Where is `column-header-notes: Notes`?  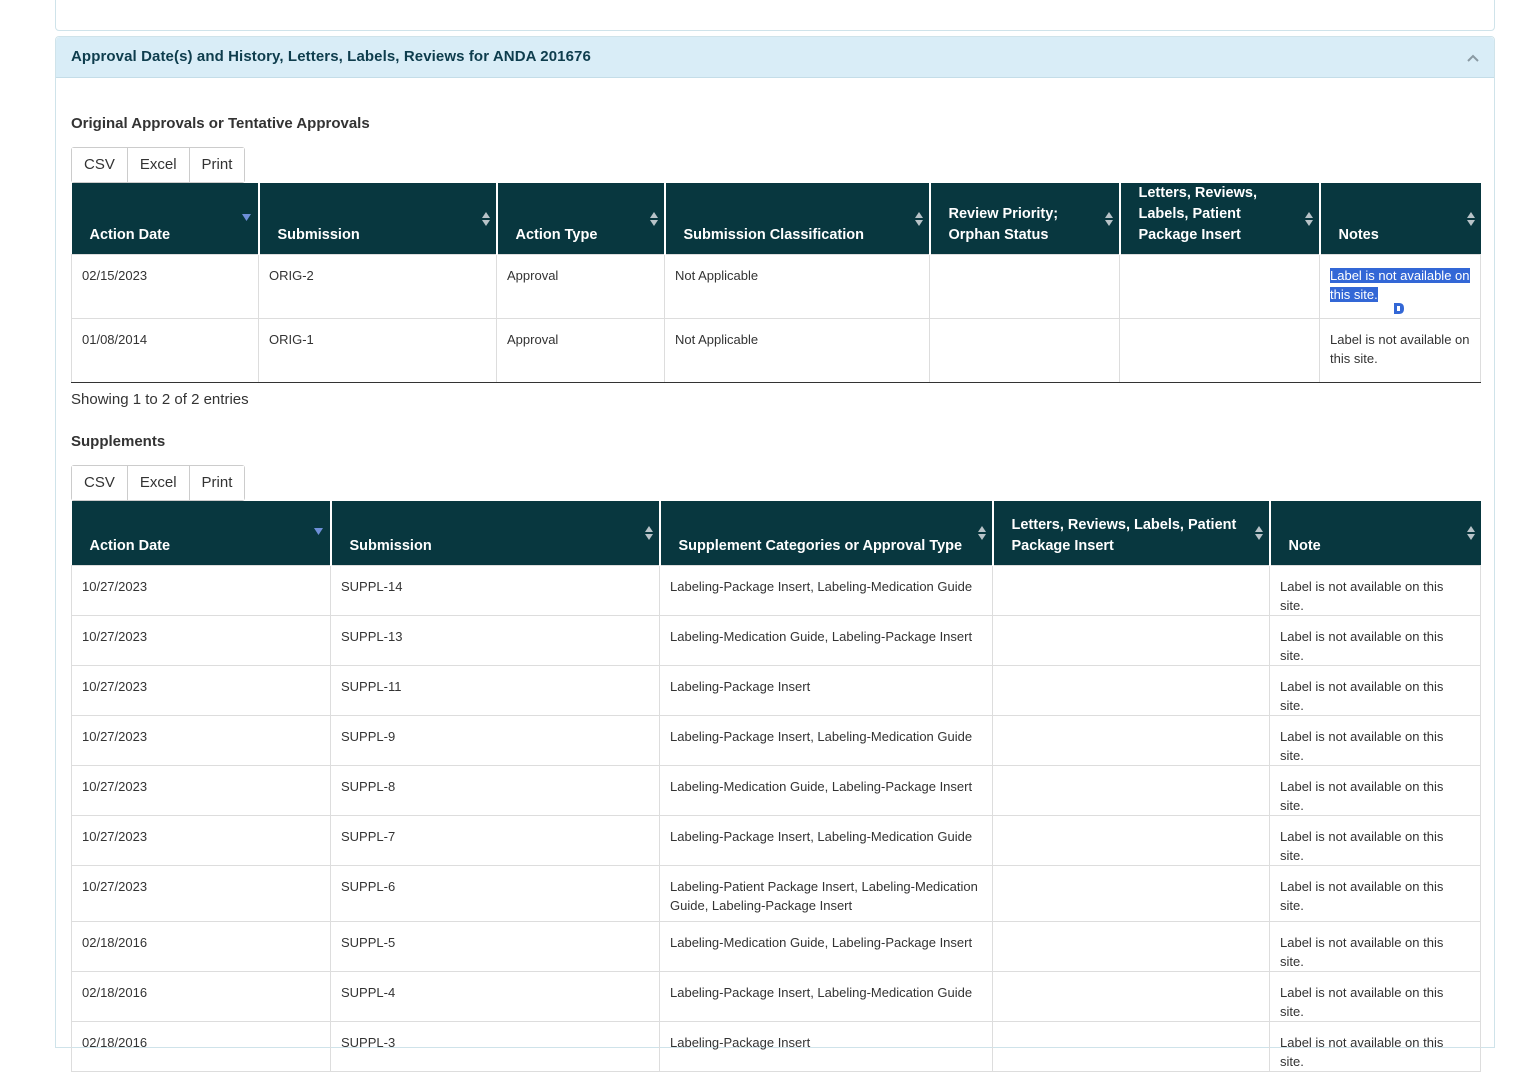
column-header-notes: Notes is located at coordinates (1399, 219).